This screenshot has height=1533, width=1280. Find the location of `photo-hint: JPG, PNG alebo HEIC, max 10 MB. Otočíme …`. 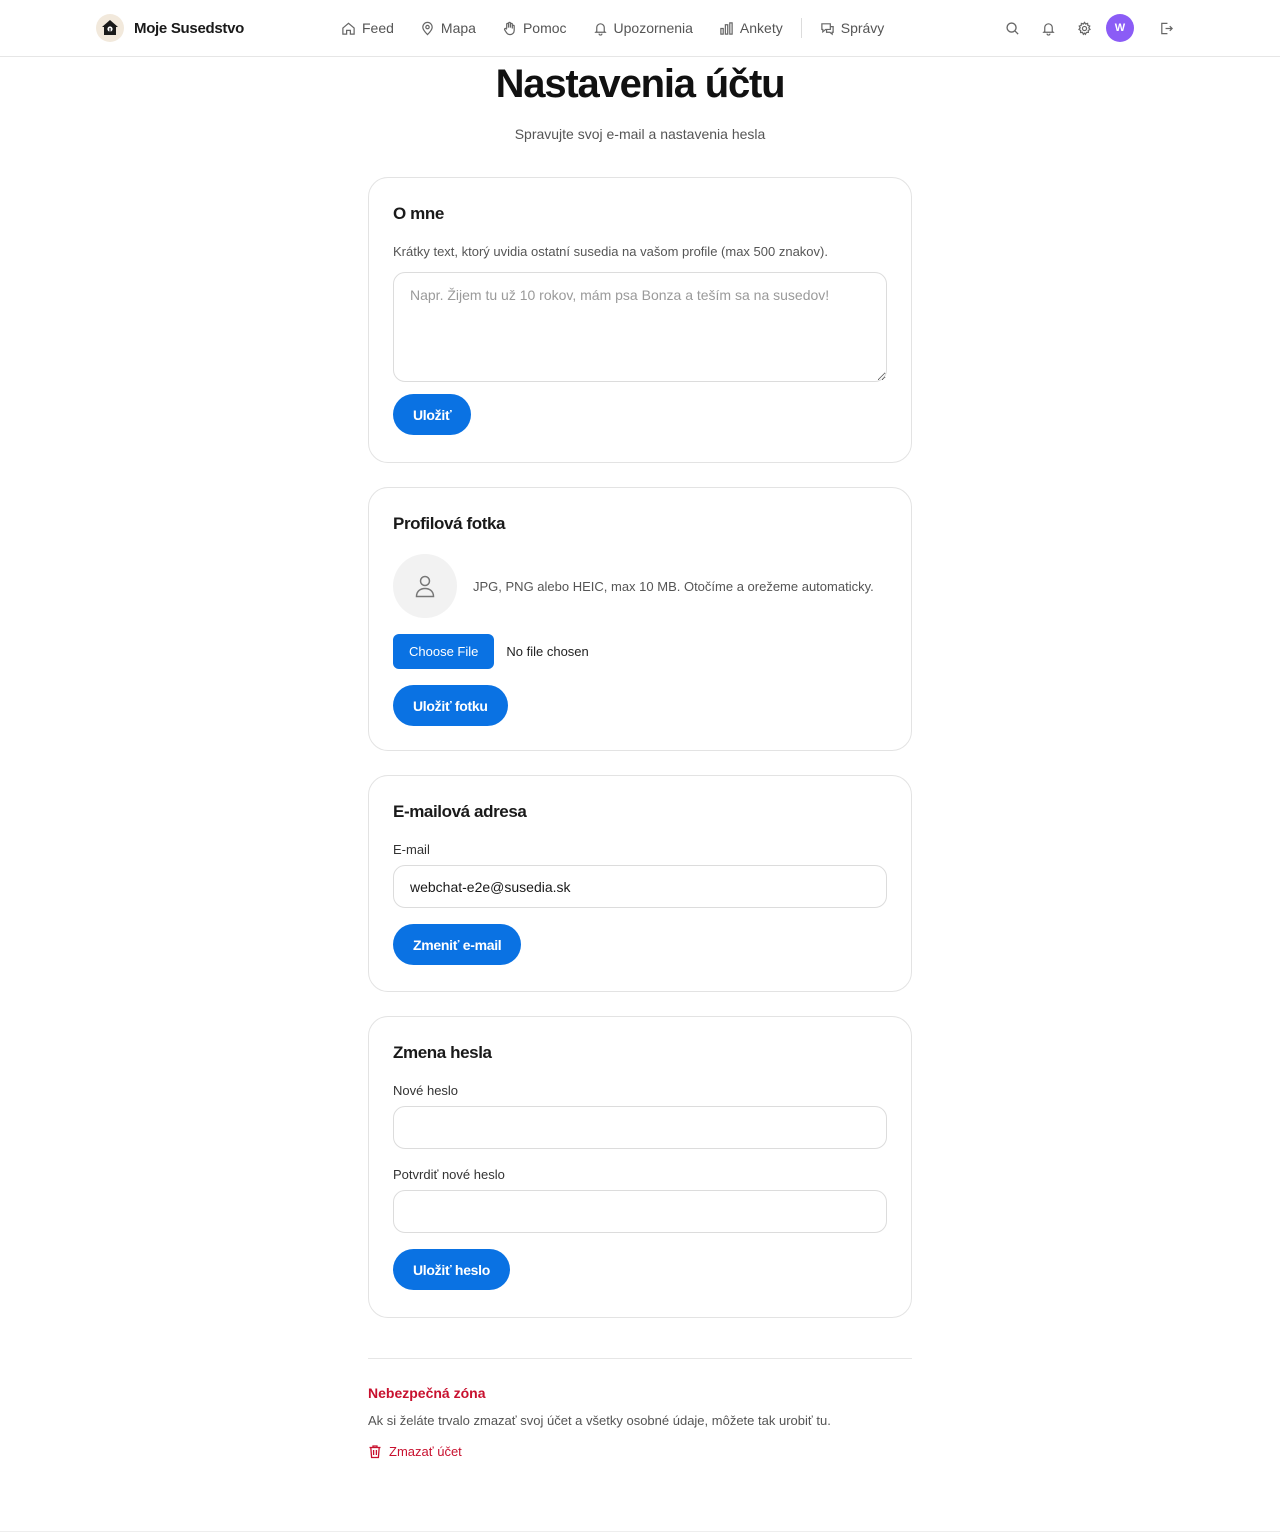

photo-hint: JPG, PNG alebo HEIC, max 10 MB. Otočíme … is located at coordinates (673, 586).